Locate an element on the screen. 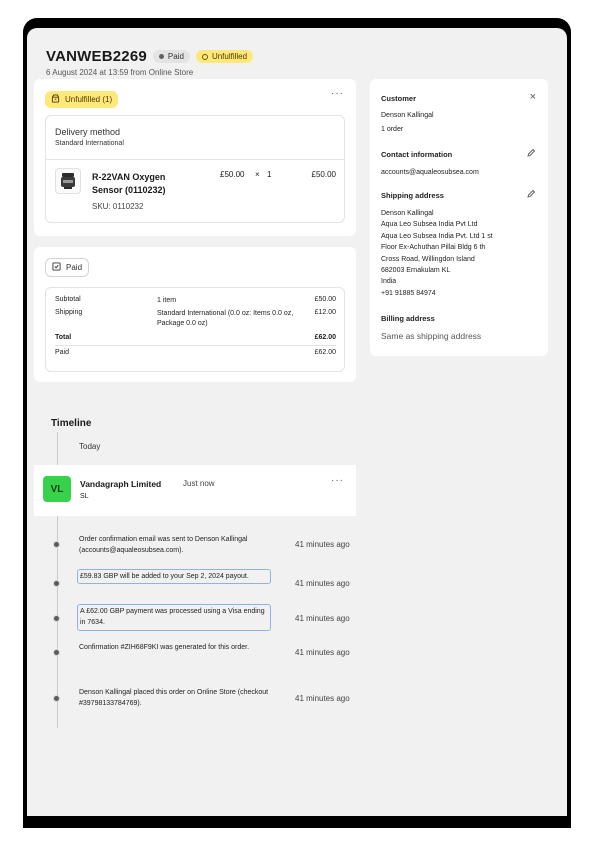  timeline-today: Today is located at coordinates (90, 446).